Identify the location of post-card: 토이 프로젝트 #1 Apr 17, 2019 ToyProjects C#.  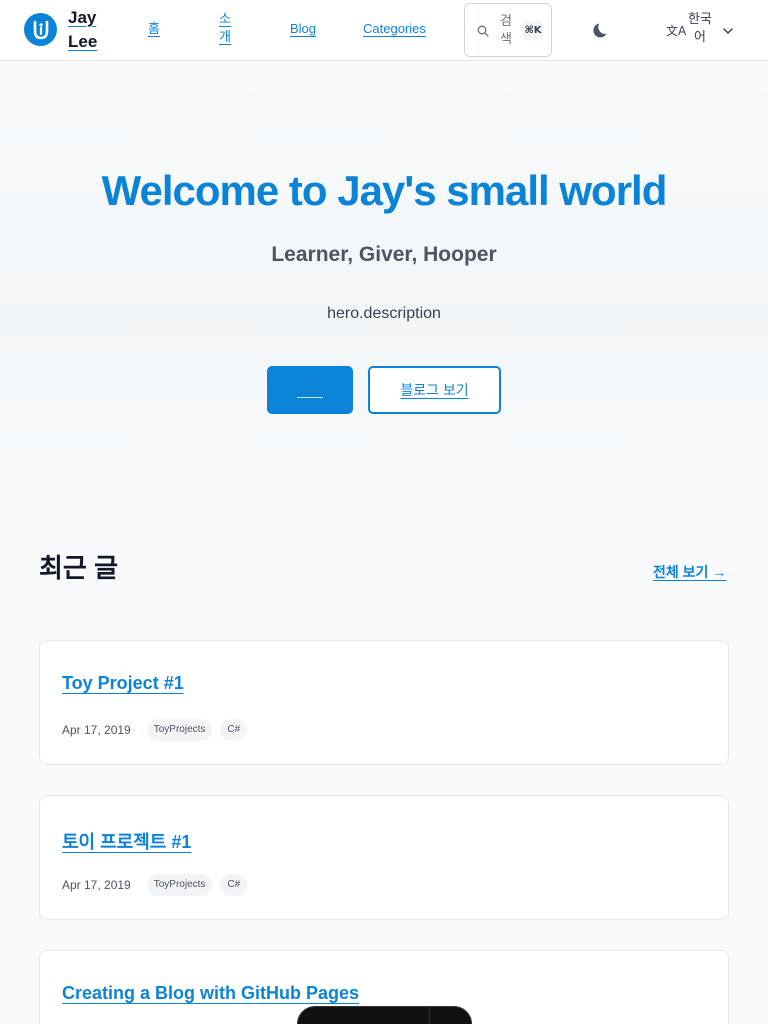
(384, 857).